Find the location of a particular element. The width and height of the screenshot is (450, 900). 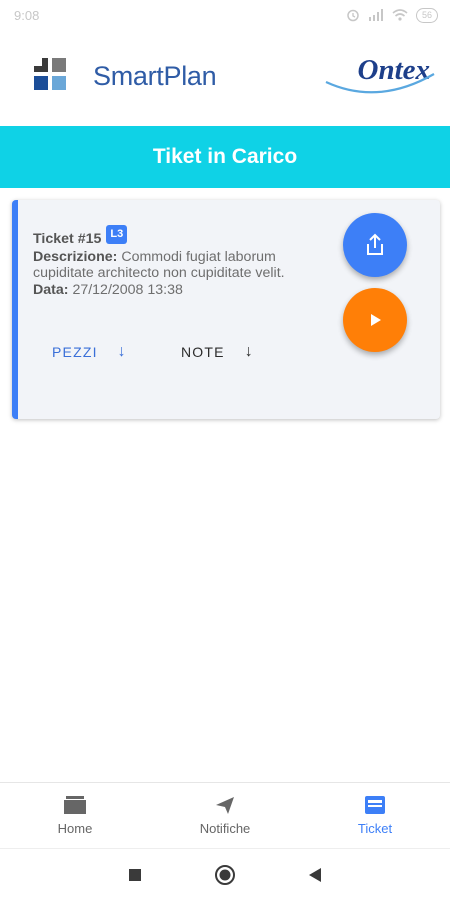

ontex-logo: Ontex is located at coordinates (377, 79).